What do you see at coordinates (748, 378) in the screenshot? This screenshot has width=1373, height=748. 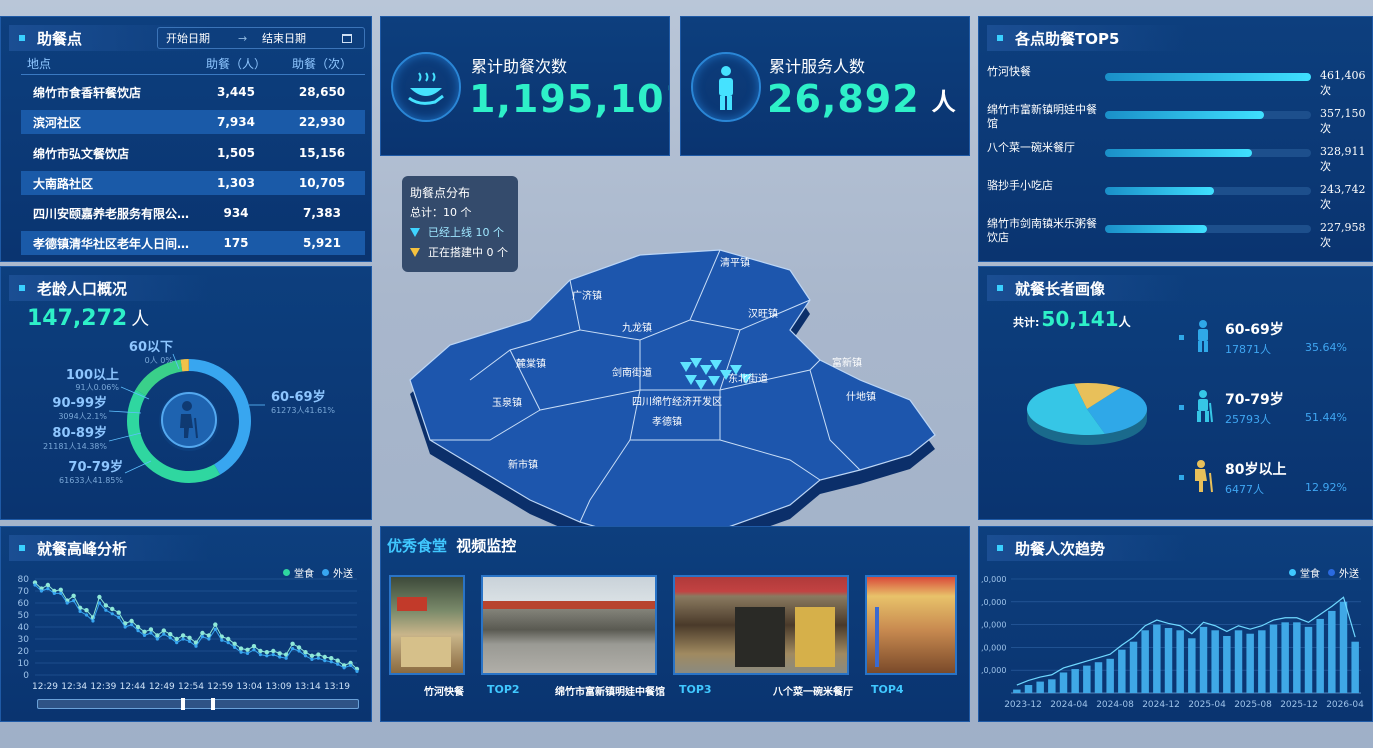 I see `town-label: 东北街道` at bounding box center [748, 378].